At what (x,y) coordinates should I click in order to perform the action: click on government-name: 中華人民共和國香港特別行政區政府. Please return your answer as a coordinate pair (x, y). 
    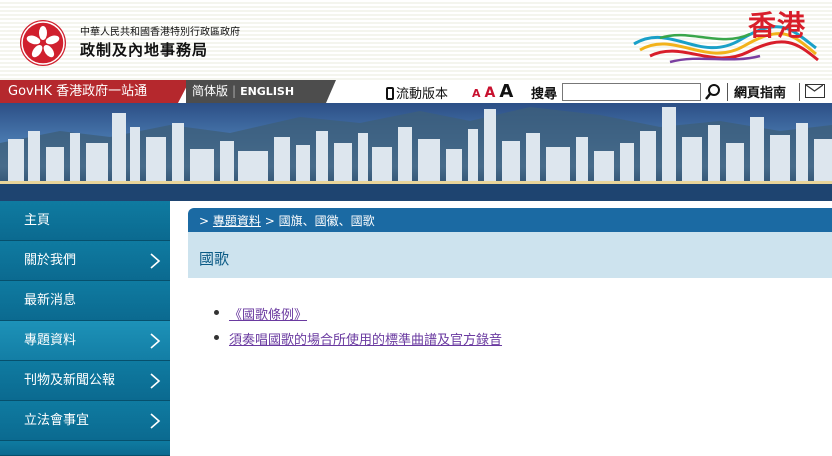
    Looking at the image, I should click on (160, 32).